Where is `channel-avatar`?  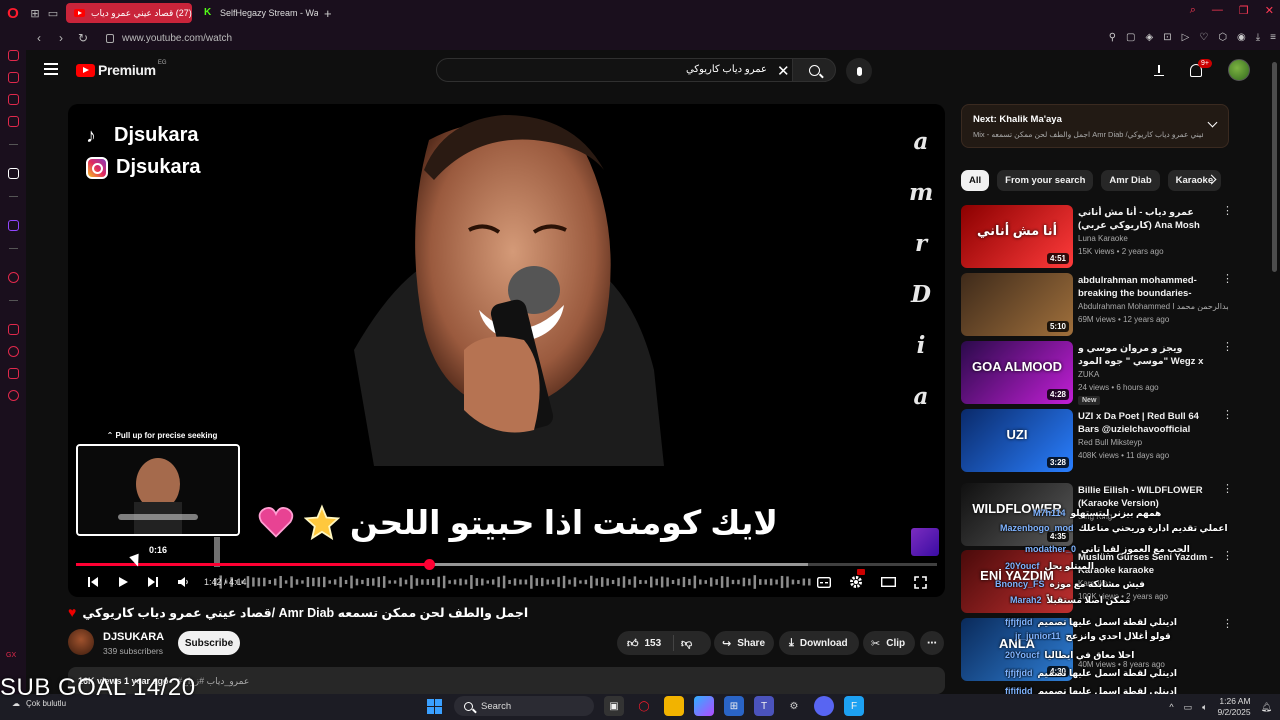
channel-avatar is located at coordinates (81, 642).